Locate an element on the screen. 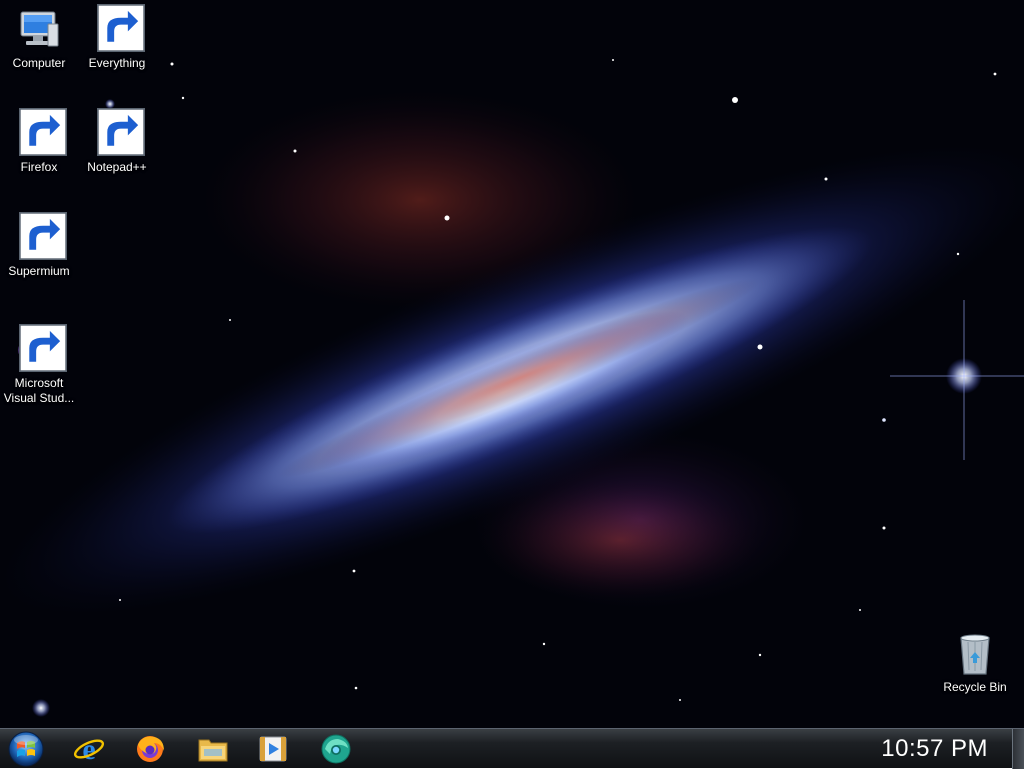  desktop-icon-recycle-bin: Recycle Bin is located at coordinates (975, 662).